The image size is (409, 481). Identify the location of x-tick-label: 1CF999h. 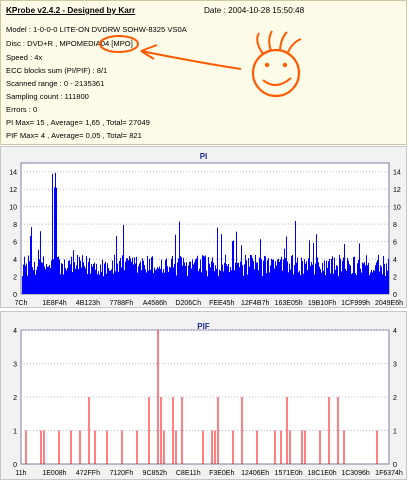
(355, 303).